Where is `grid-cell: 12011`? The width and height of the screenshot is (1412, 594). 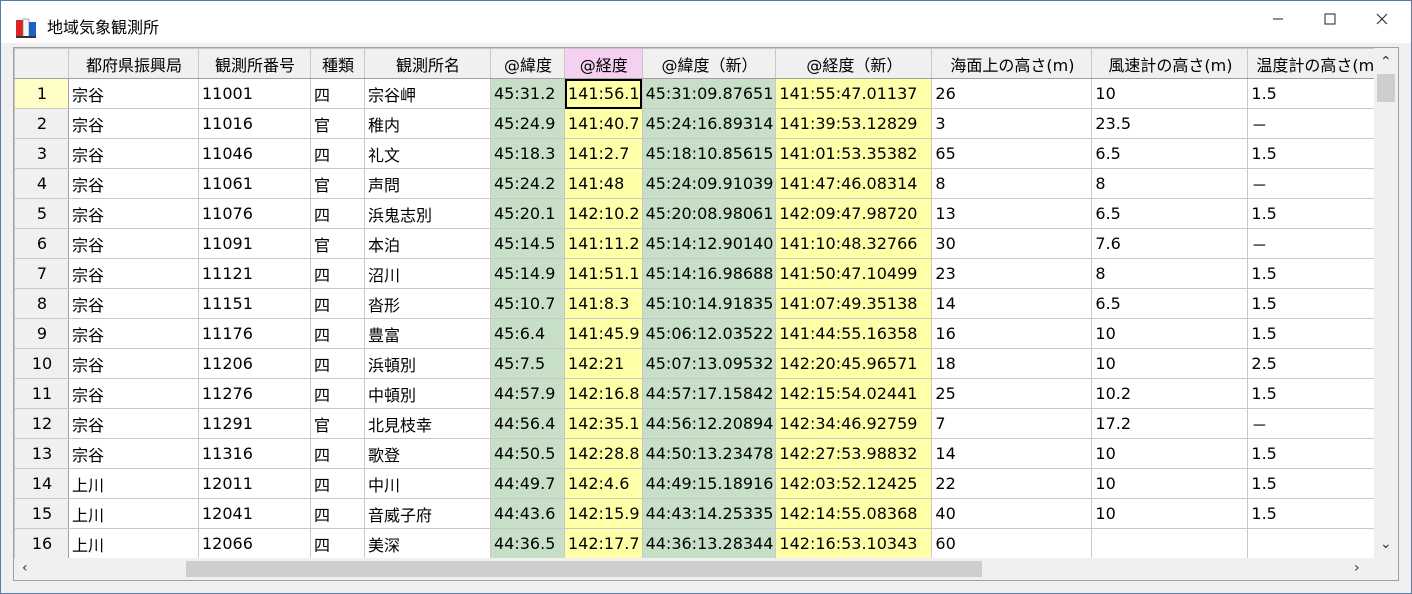
grid-cell: 12011 is located at coordinates (254, 483).